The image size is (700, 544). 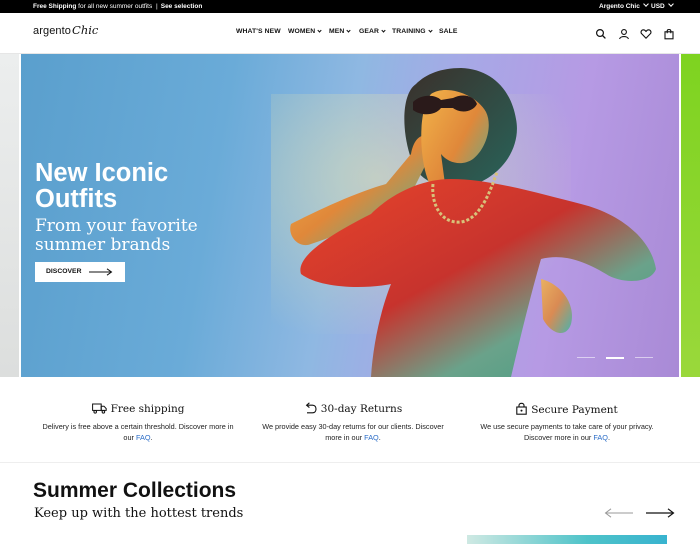 What do you see at coordinates (139, 513) in the screenshot?
I see `section-subtitle: Keep up with the hottest trends` at bounding box center [139, 513].